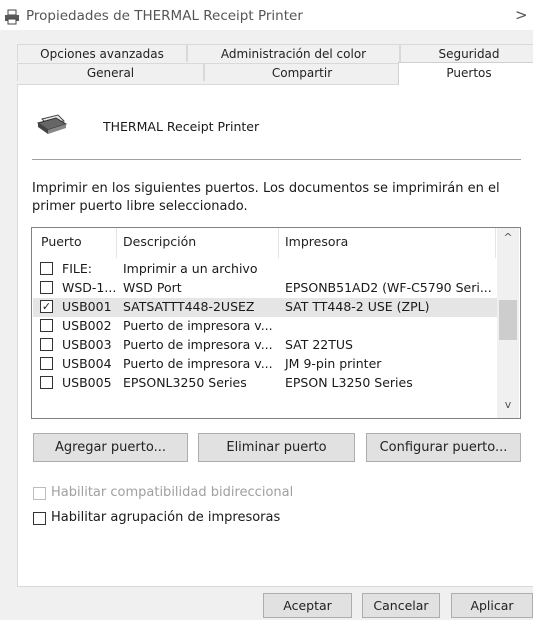  I want to click on port-printer: SAT 22TUS, so click(319, 344).